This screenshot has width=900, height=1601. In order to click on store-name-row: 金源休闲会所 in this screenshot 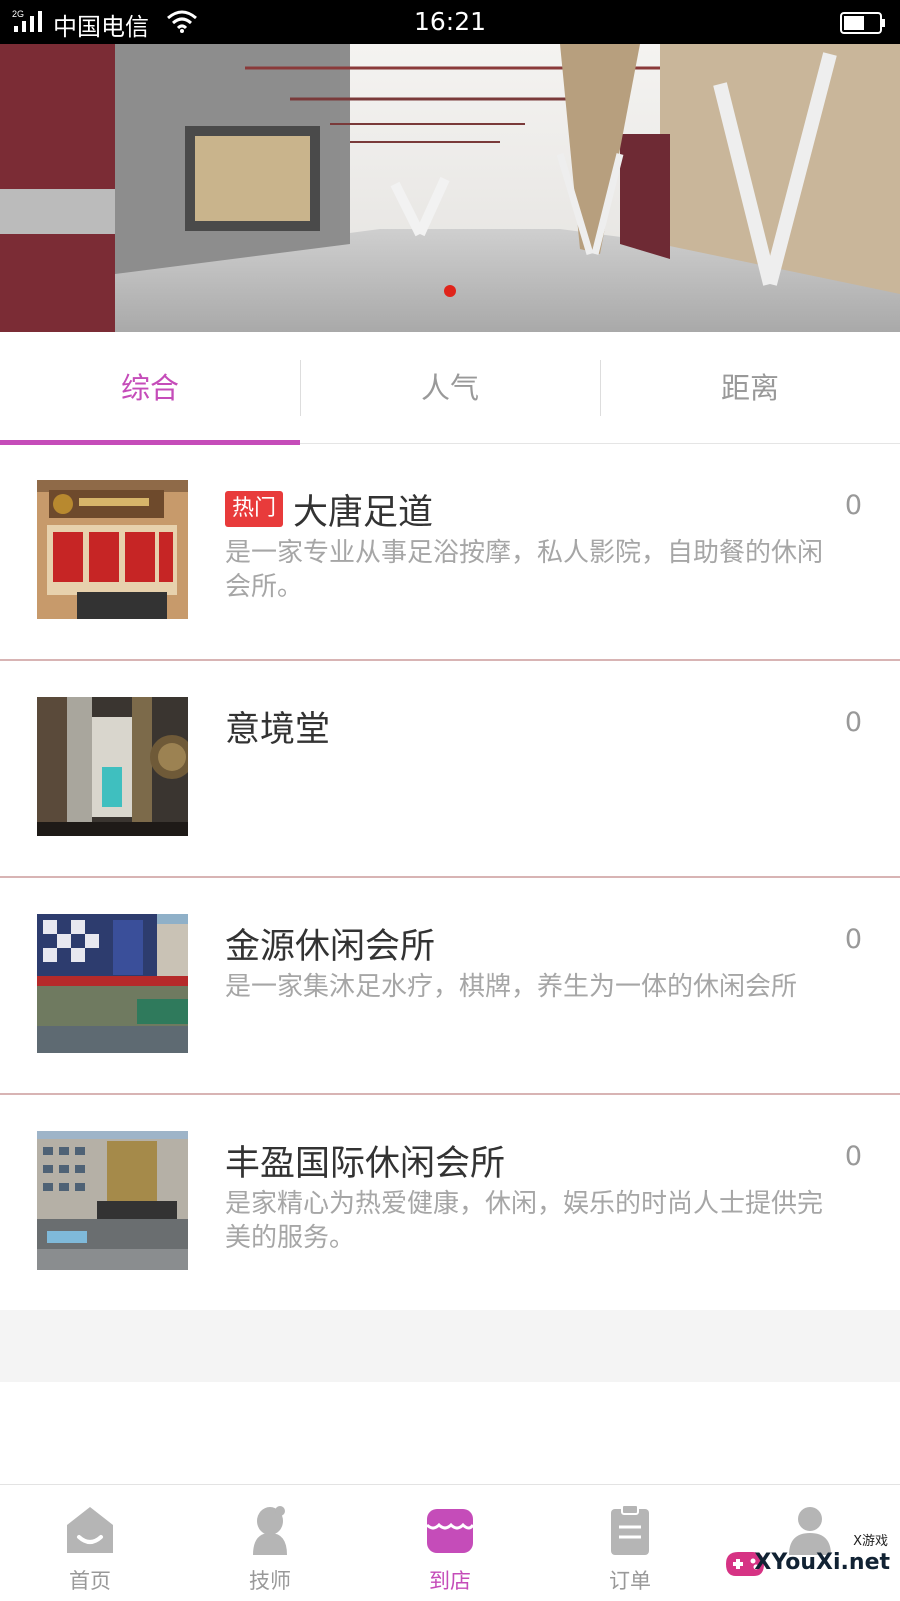, I will do `click(330, 943)`.